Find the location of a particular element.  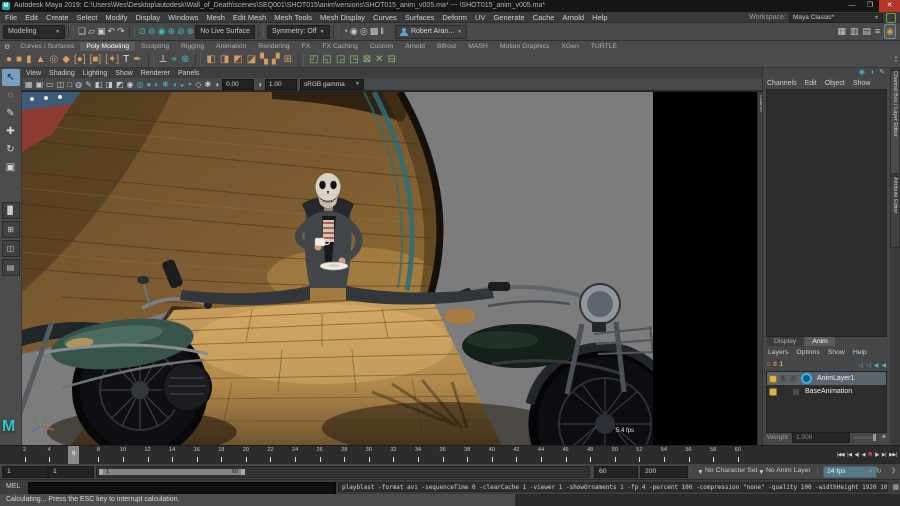

workspace-value: Maya Classic* is located at coordinates (813, 18).